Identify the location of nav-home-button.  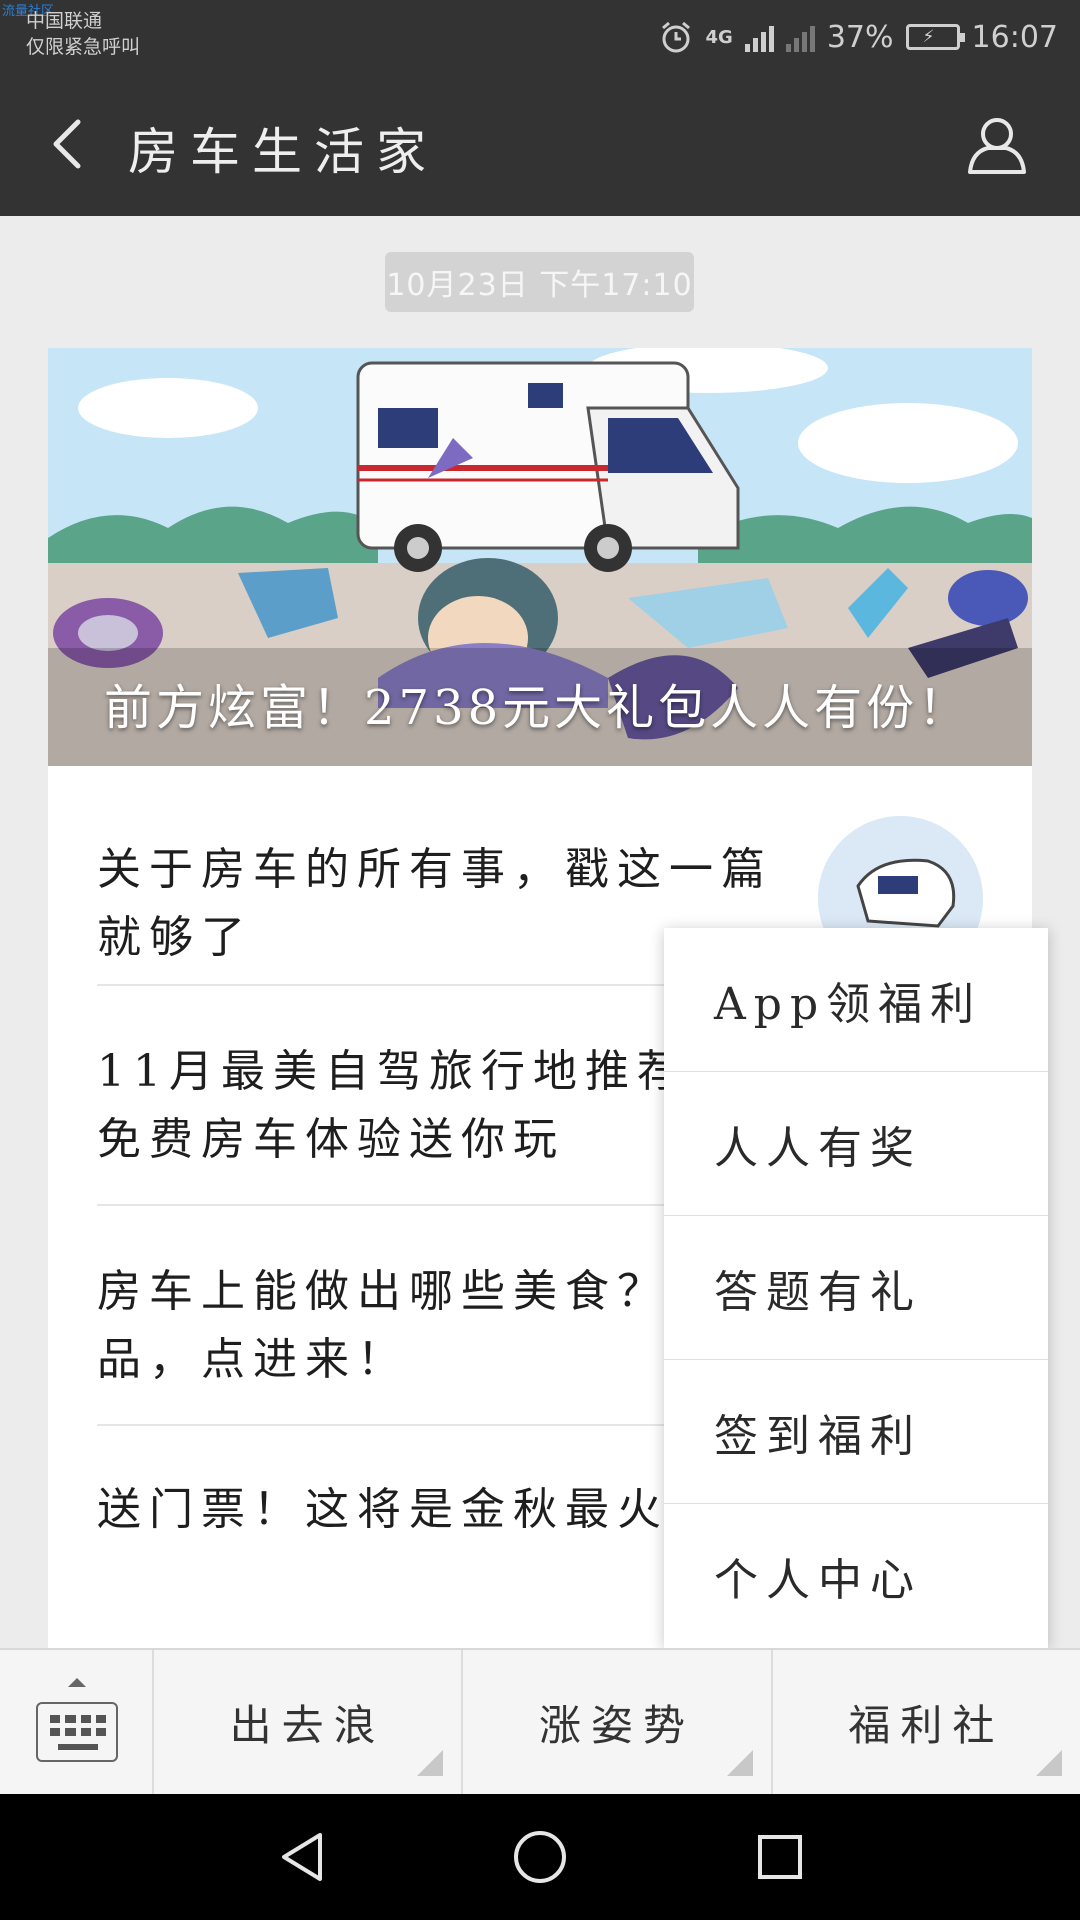
(540, 1857).